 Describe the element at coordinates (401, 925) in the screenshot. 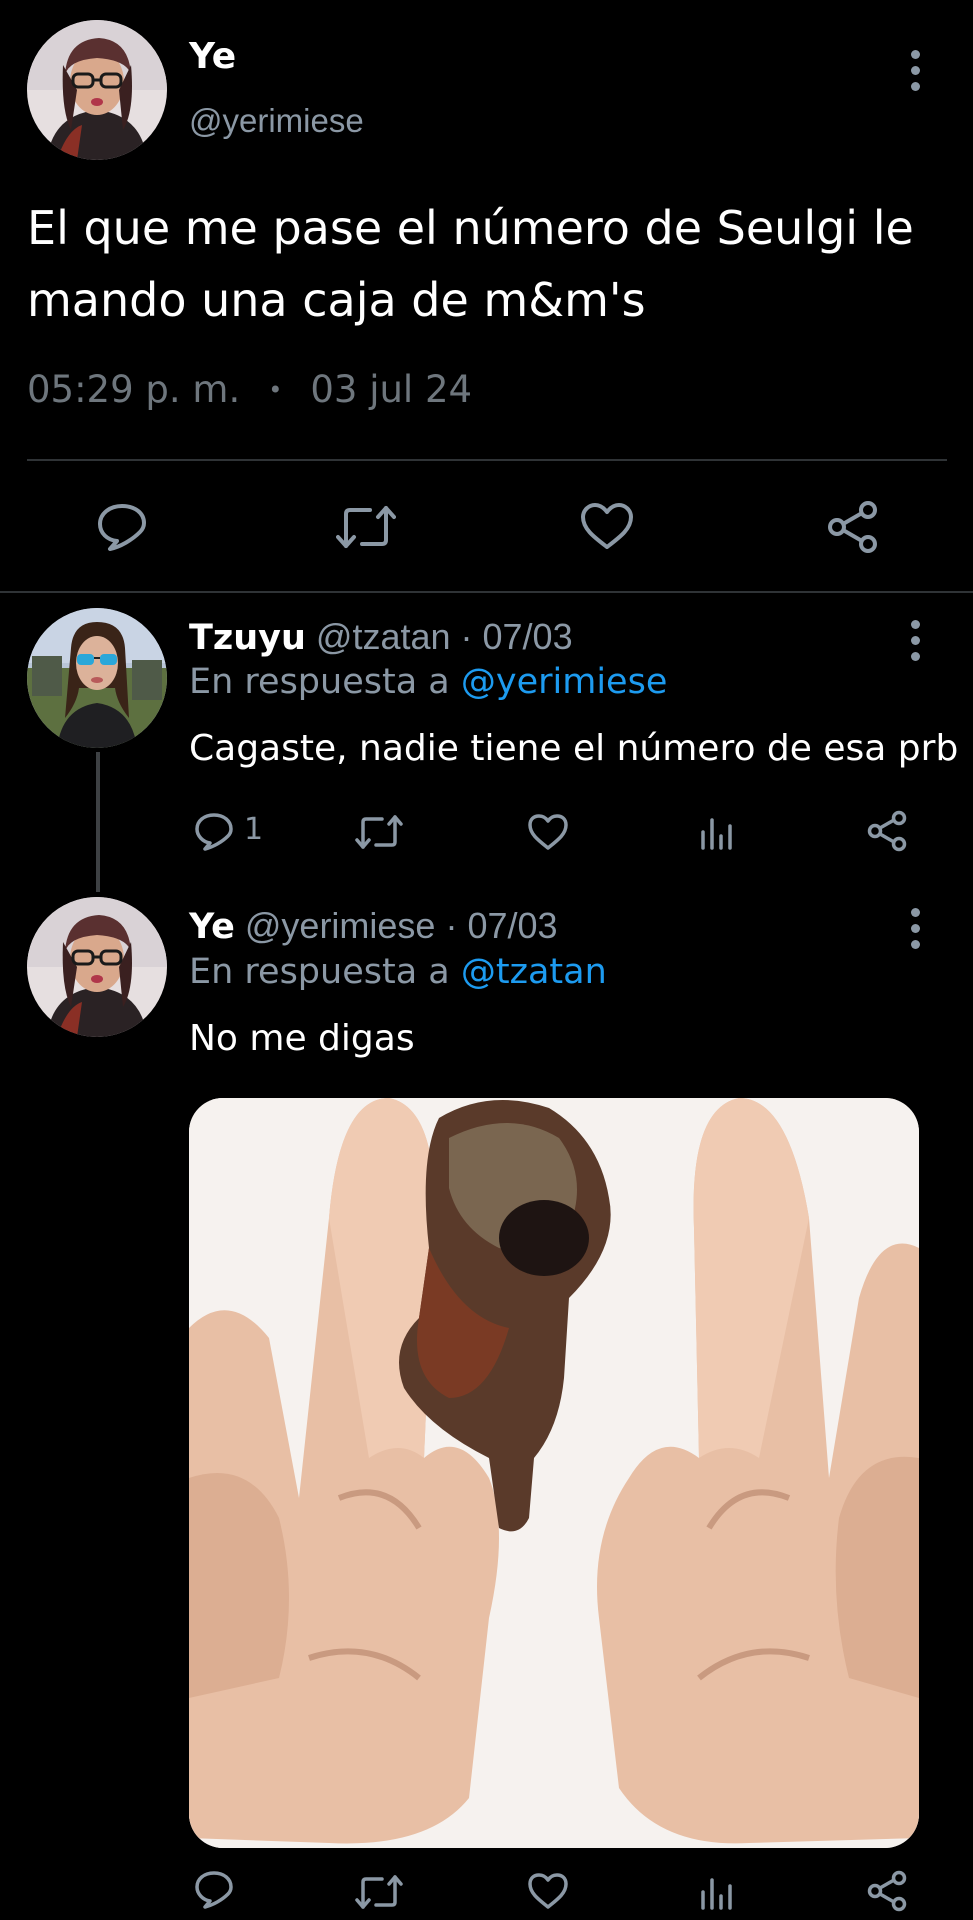

I see `reply-handle-date: @yerimiese · 07/03` at that location.